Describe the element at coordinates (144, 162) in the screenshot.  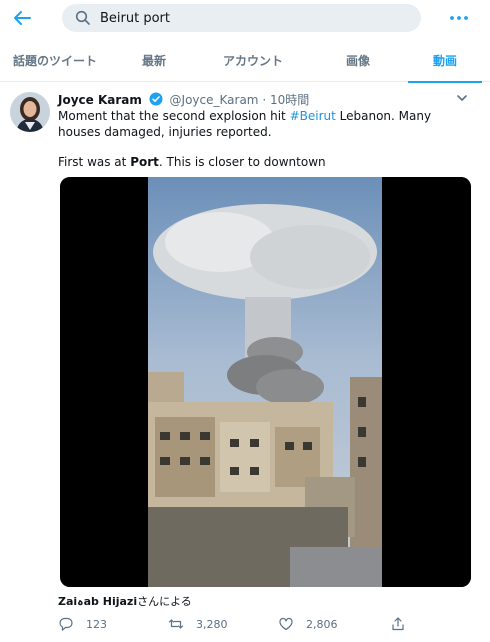
I see `bold-keyword: Port` at that location.